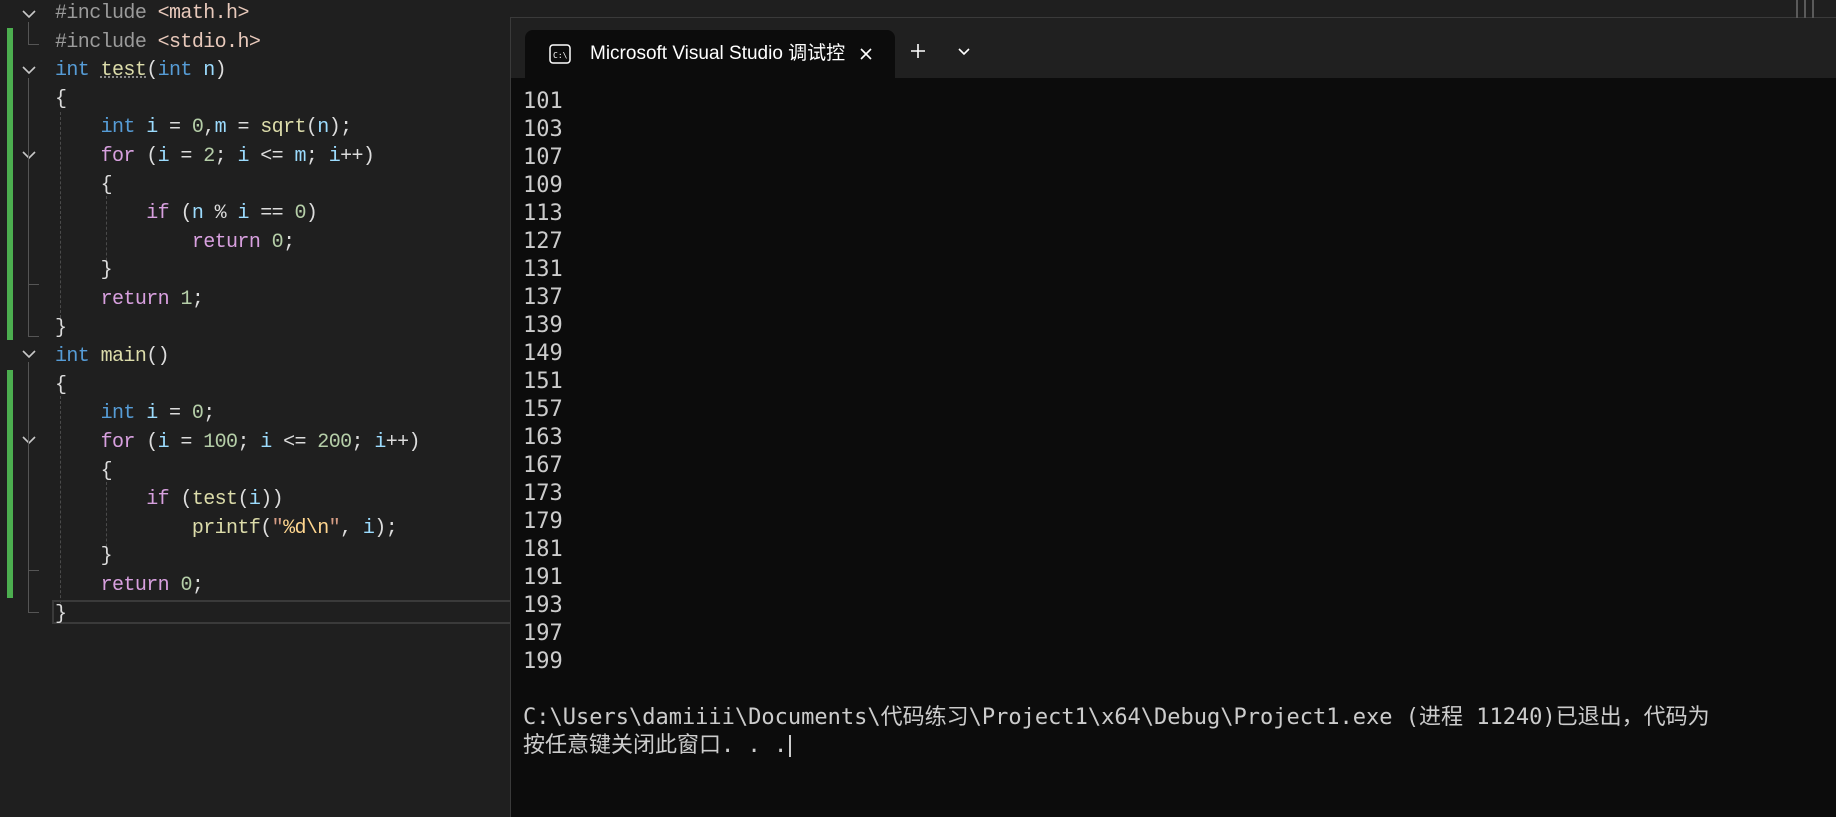 This screenshot has height=817, width=1836. I want to click on code-token: #include, so click(106, 13).